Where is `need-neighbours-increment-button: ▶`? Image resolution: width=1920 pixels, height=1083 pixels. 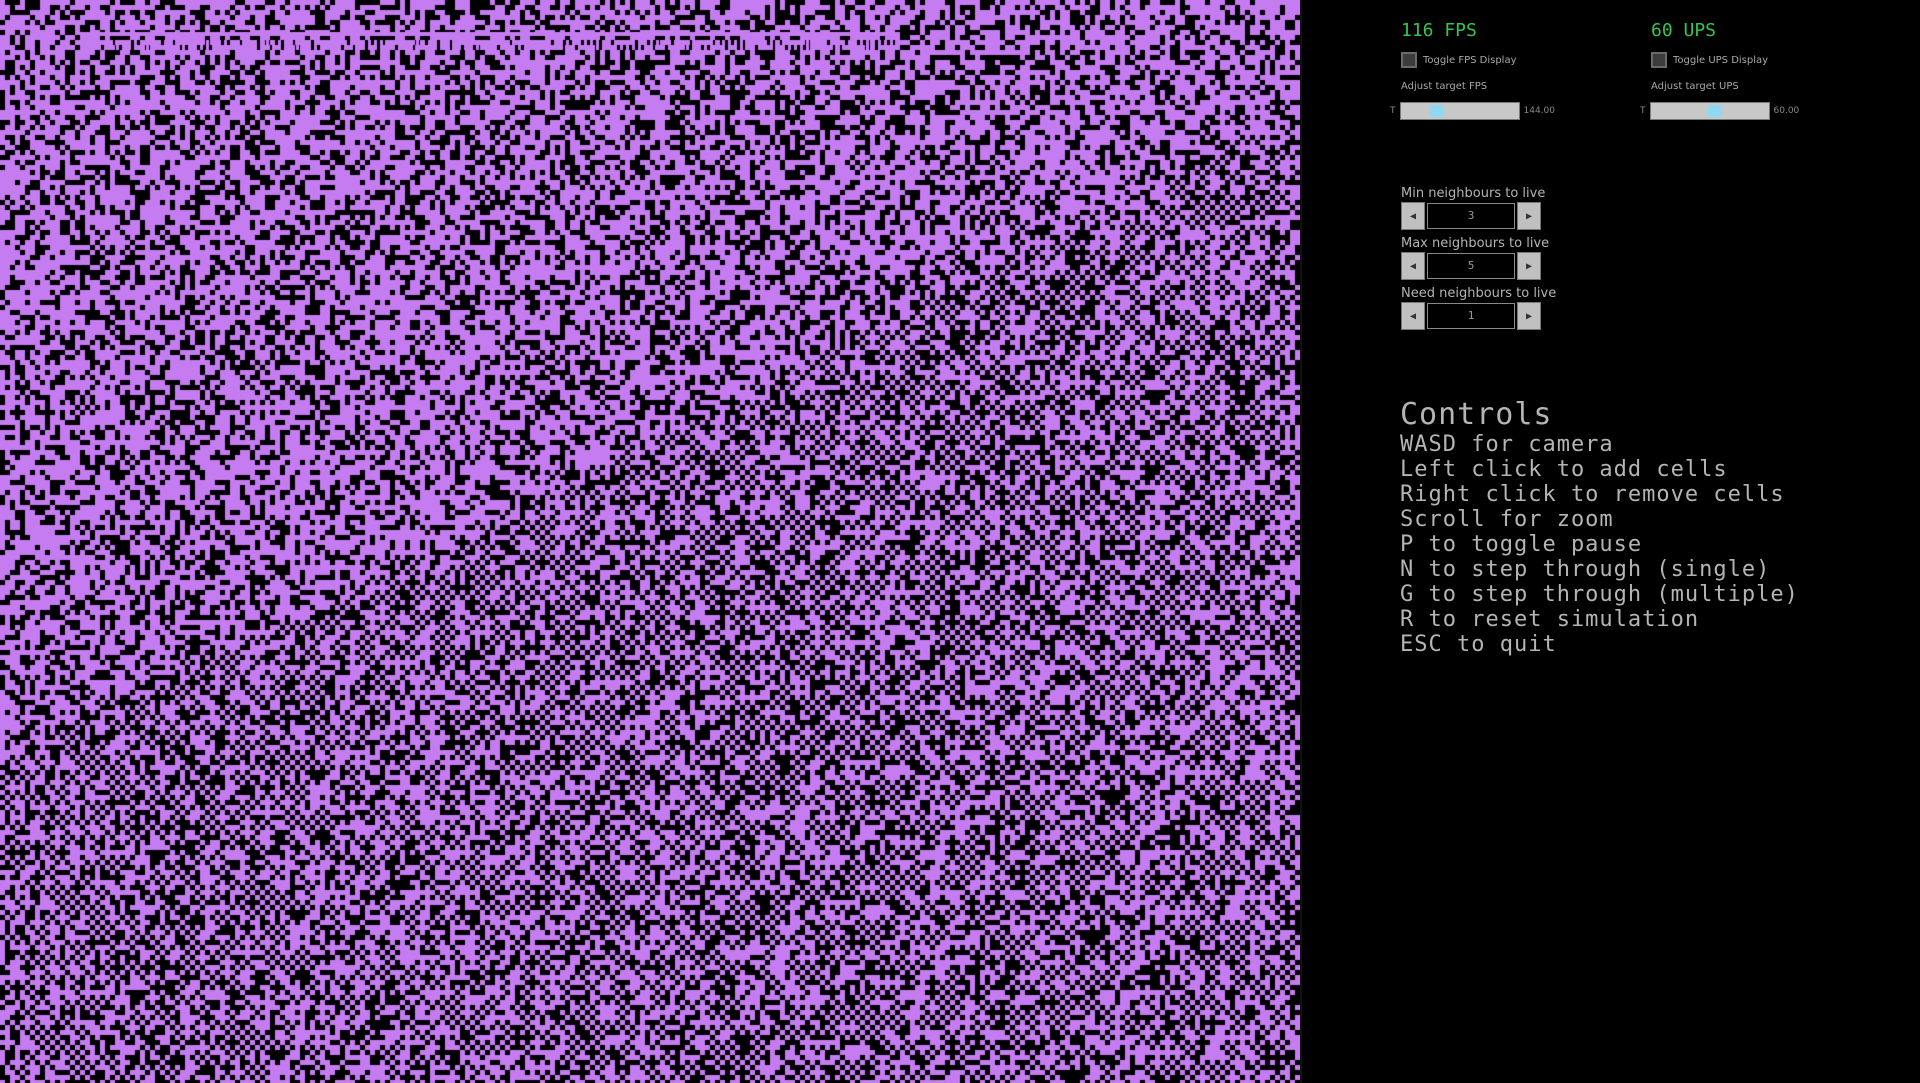 need-neighbours-increment-button: ▶ is located at coordinates (1529, 316).